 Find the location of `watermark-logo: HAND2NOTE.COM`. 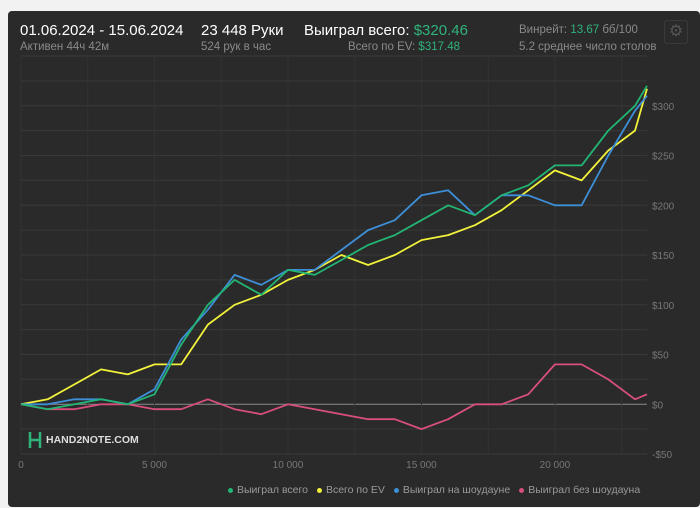

watermark-logo: HAND2NOTE.COM is located at coordinates (83, 440).